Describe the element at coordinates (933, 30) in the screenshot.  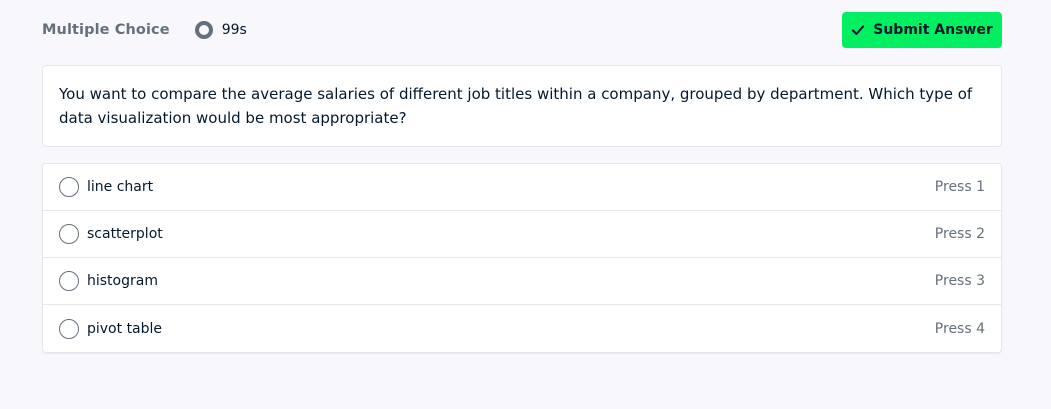
I see `submit-answer-label: Submit Answer` at that location.